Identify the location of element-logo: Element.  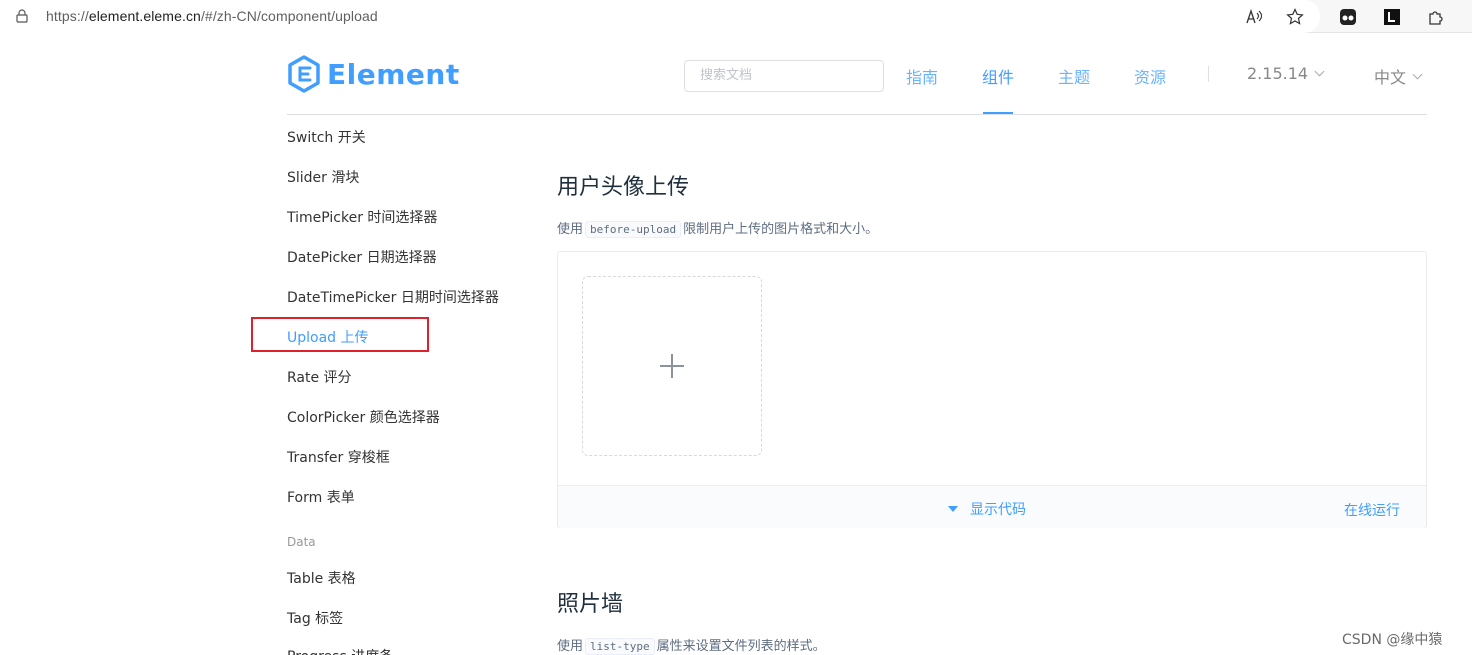
(373, 74).